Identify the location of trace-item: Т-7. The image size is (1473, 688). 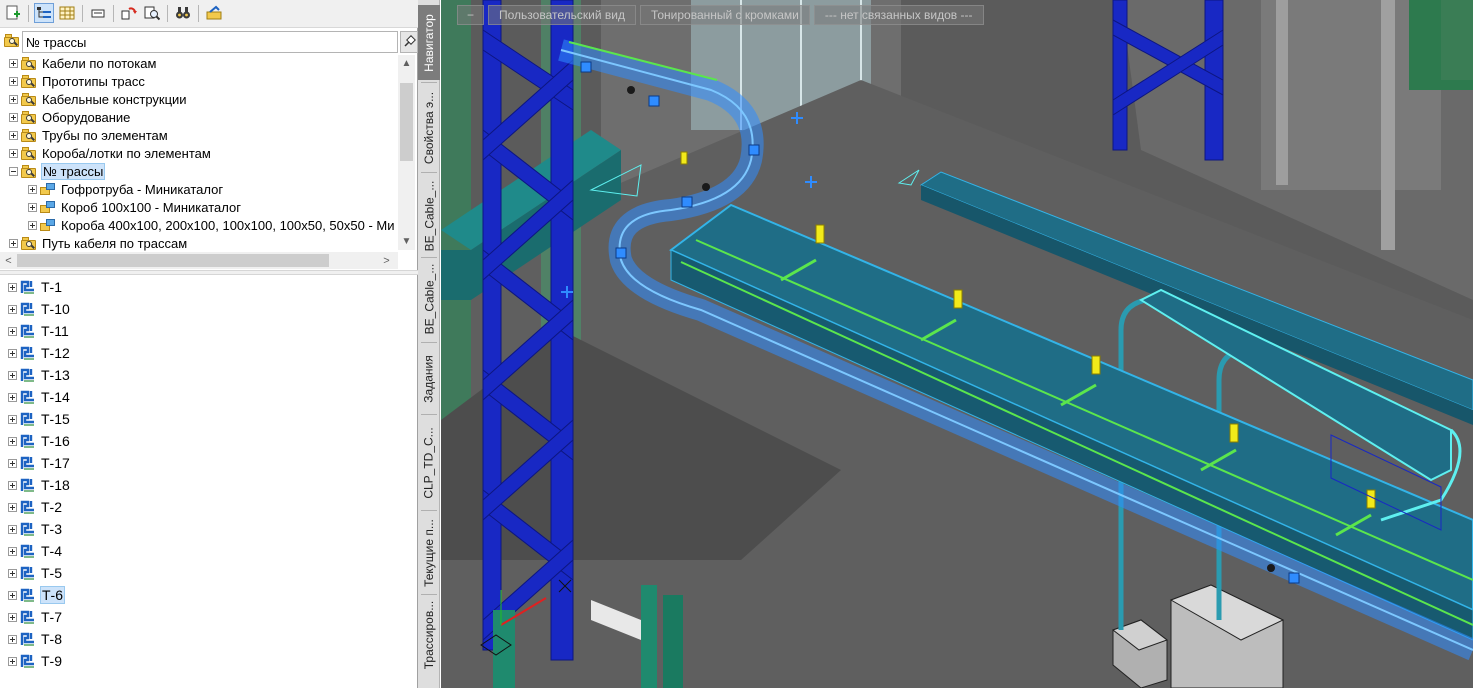
(35, 617).